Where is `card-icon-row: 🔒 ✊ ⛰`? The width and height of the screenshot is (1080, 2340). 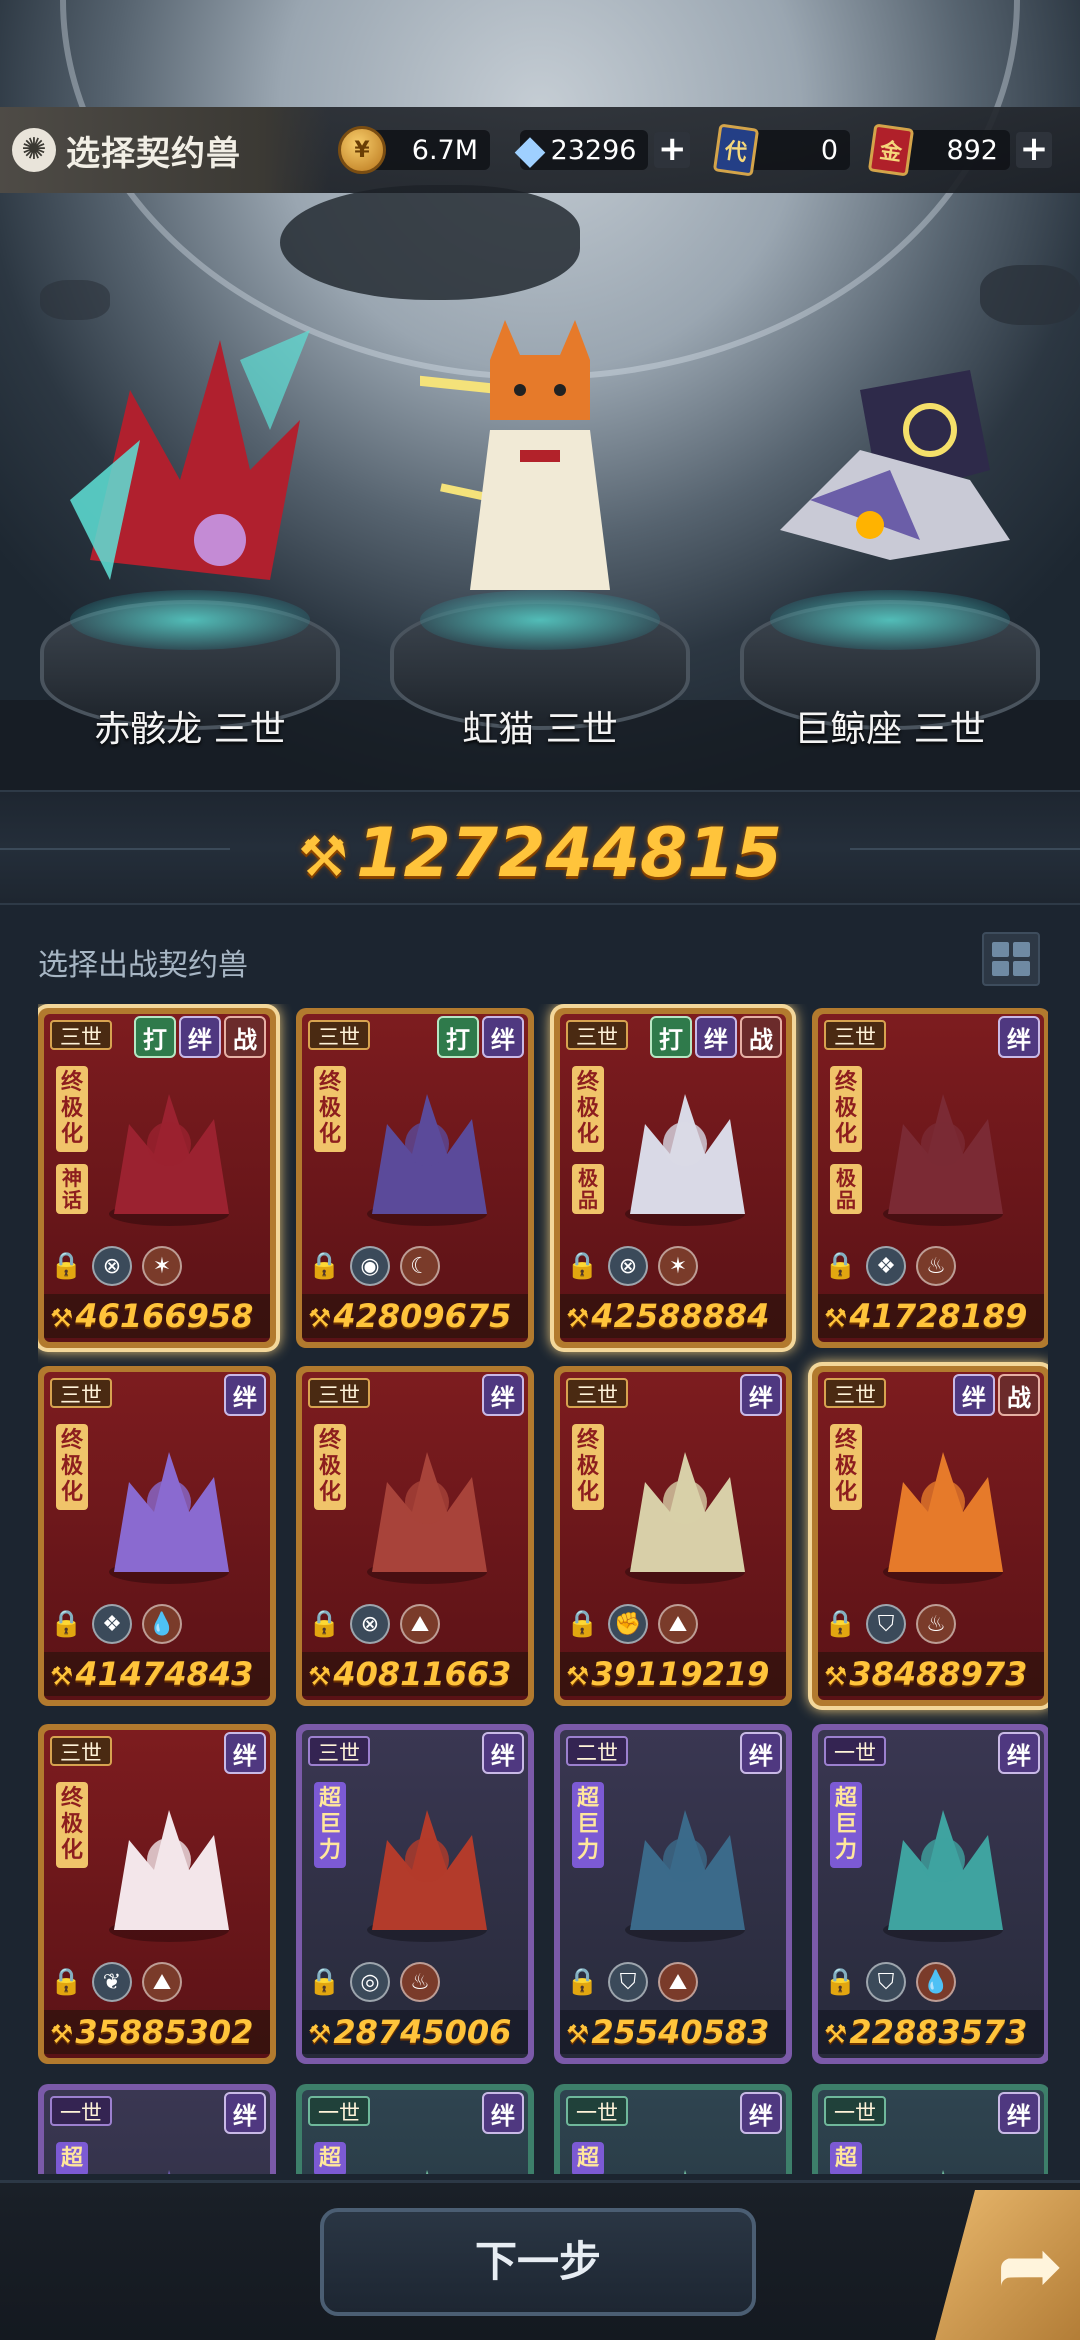 card-icon-row: 🔒 ✊ ⛰ is located at coordinates (676, 1624).